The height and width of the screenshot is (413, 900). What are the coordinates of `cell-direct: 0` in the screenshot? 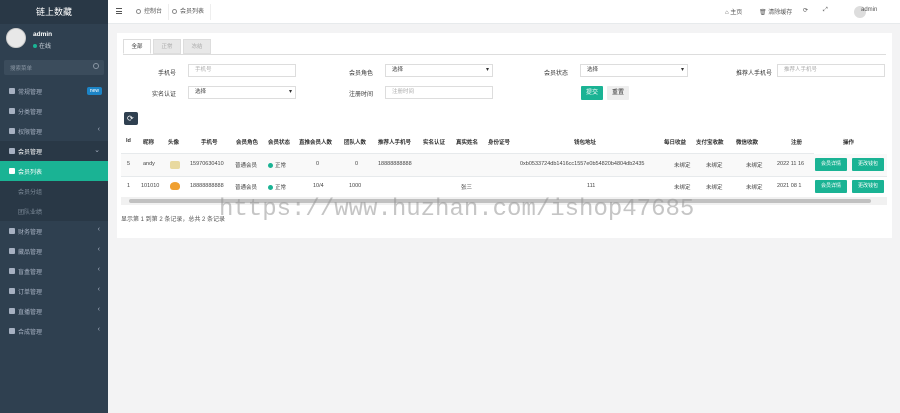 It's located at (318, 164).